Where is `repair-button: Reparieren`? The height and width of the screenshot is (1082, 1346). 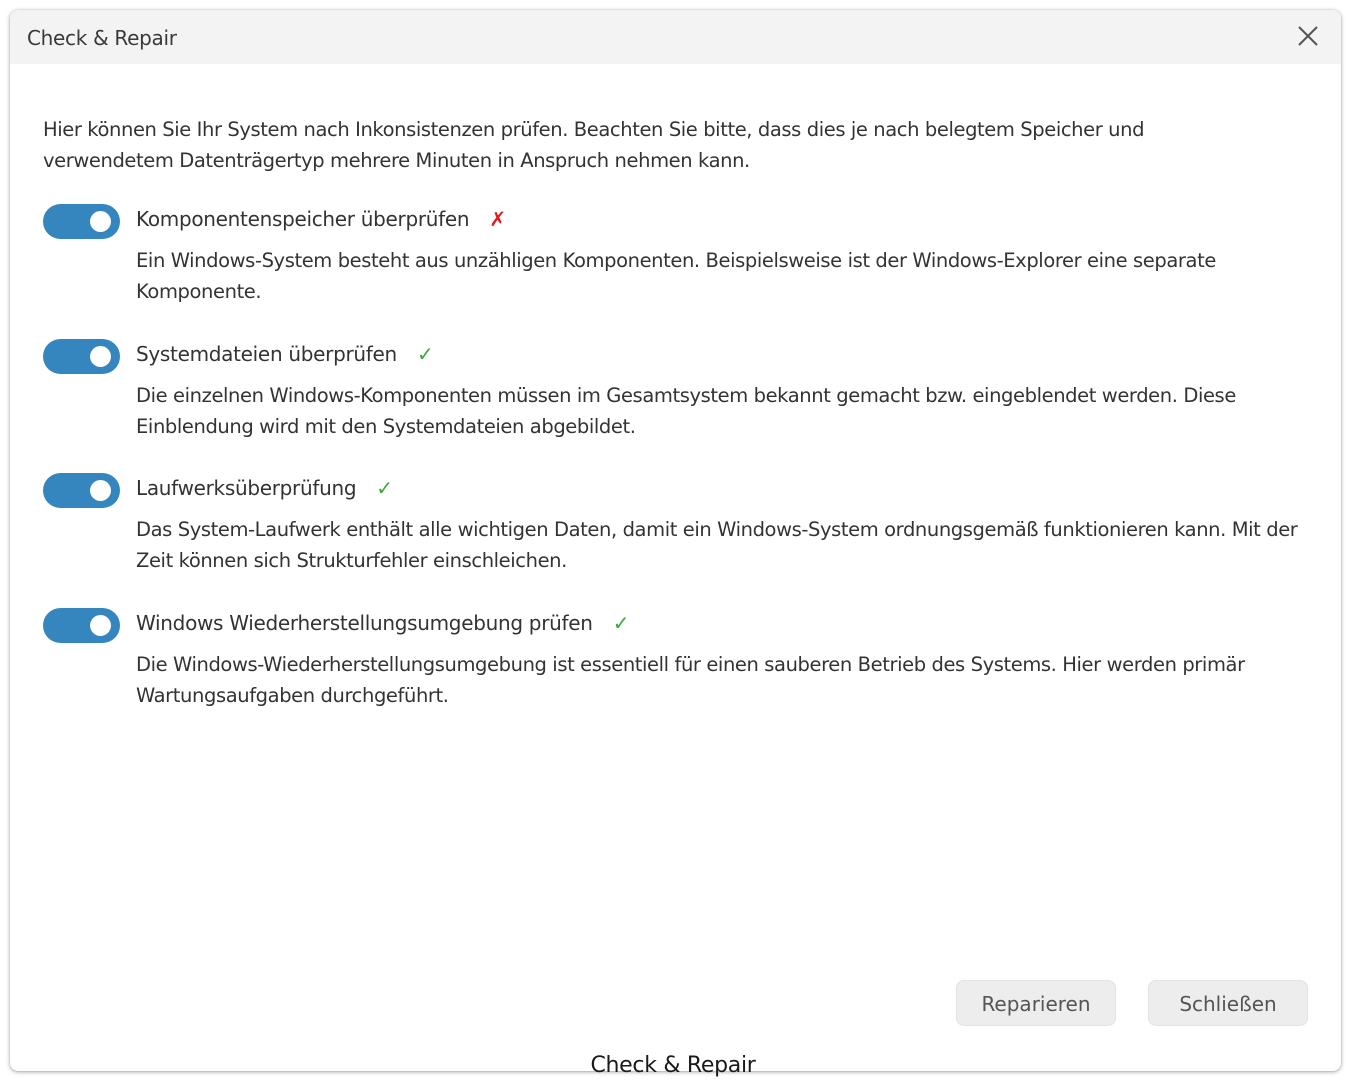 repair-button: Reparieren is located at coordinates (1036, 1003).